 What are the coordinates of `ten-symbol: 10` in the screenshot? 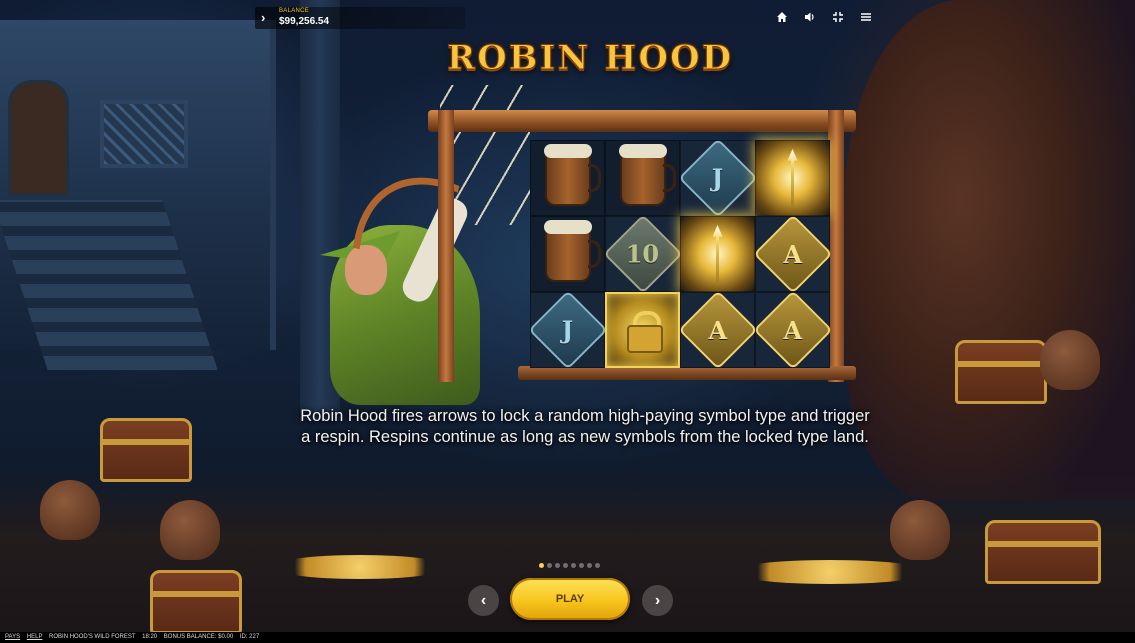 It's located at (642, 254).